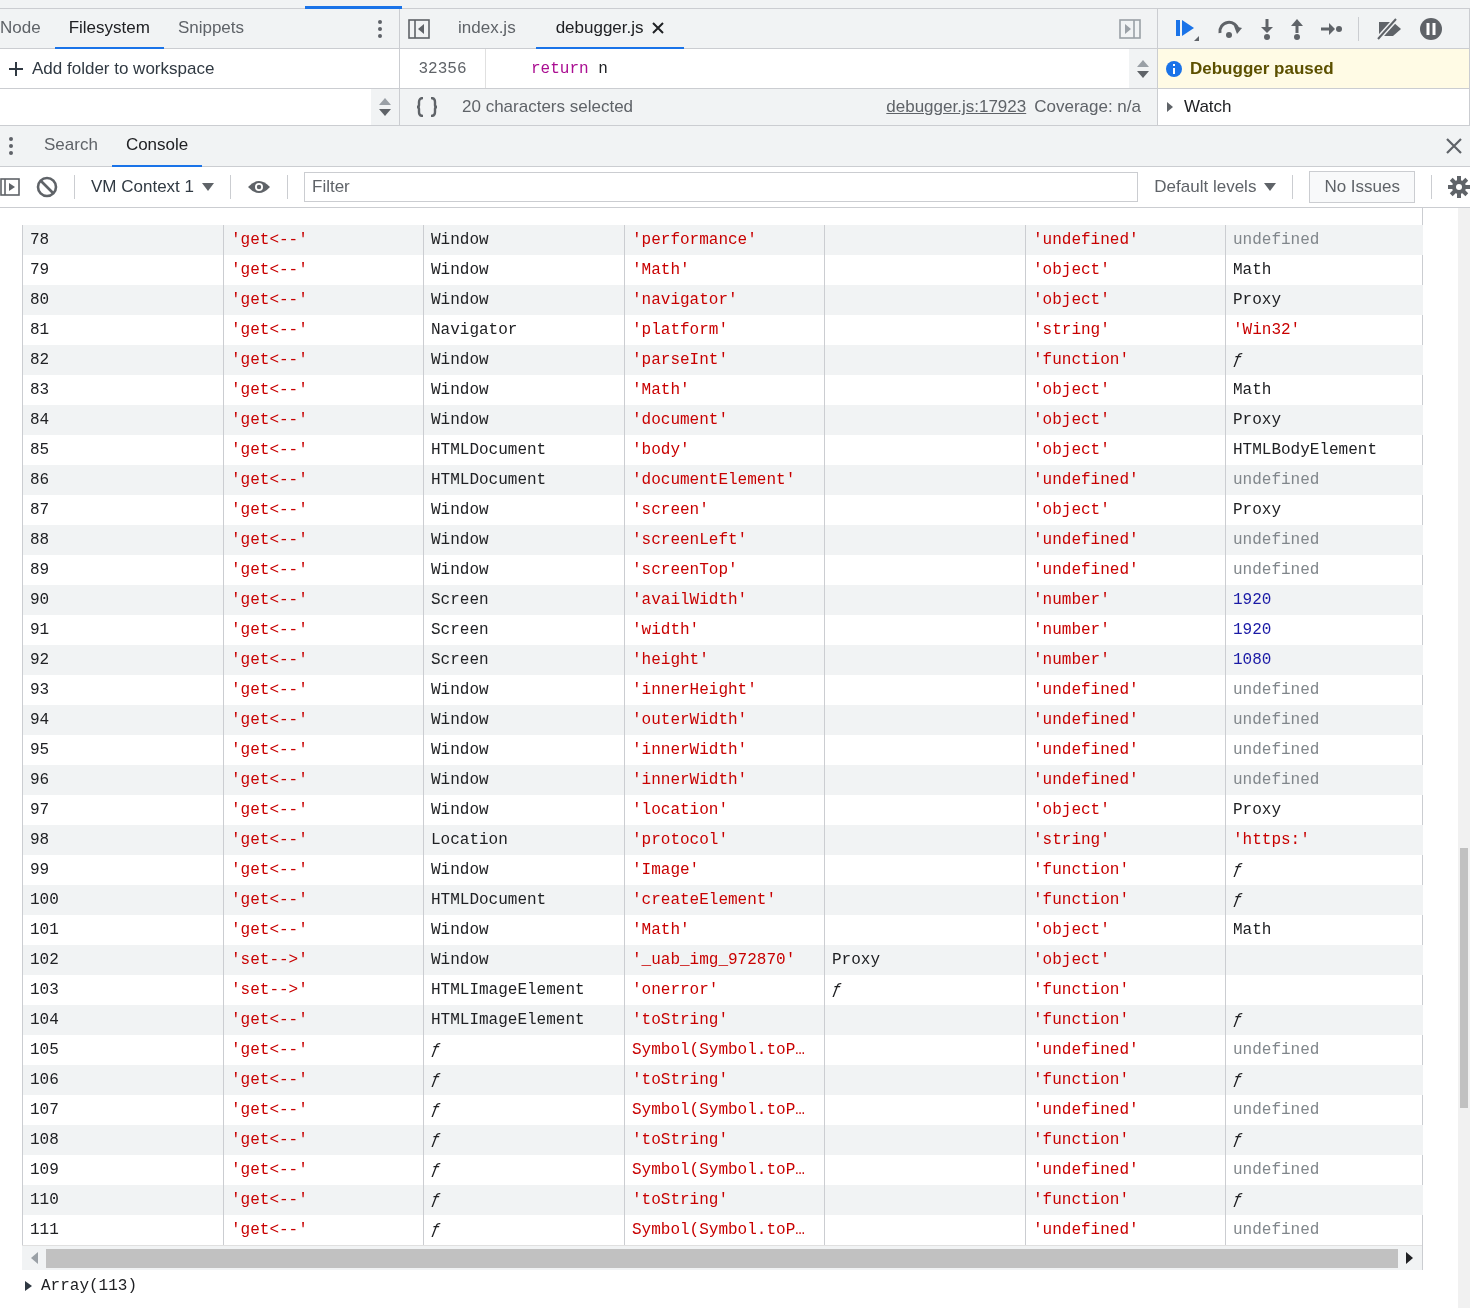 The height and width of the screenshot is (1312, 1470). Describe the element at coordinates (123, 1020) in the screenshot. I see `table-cell: 104` at that location.